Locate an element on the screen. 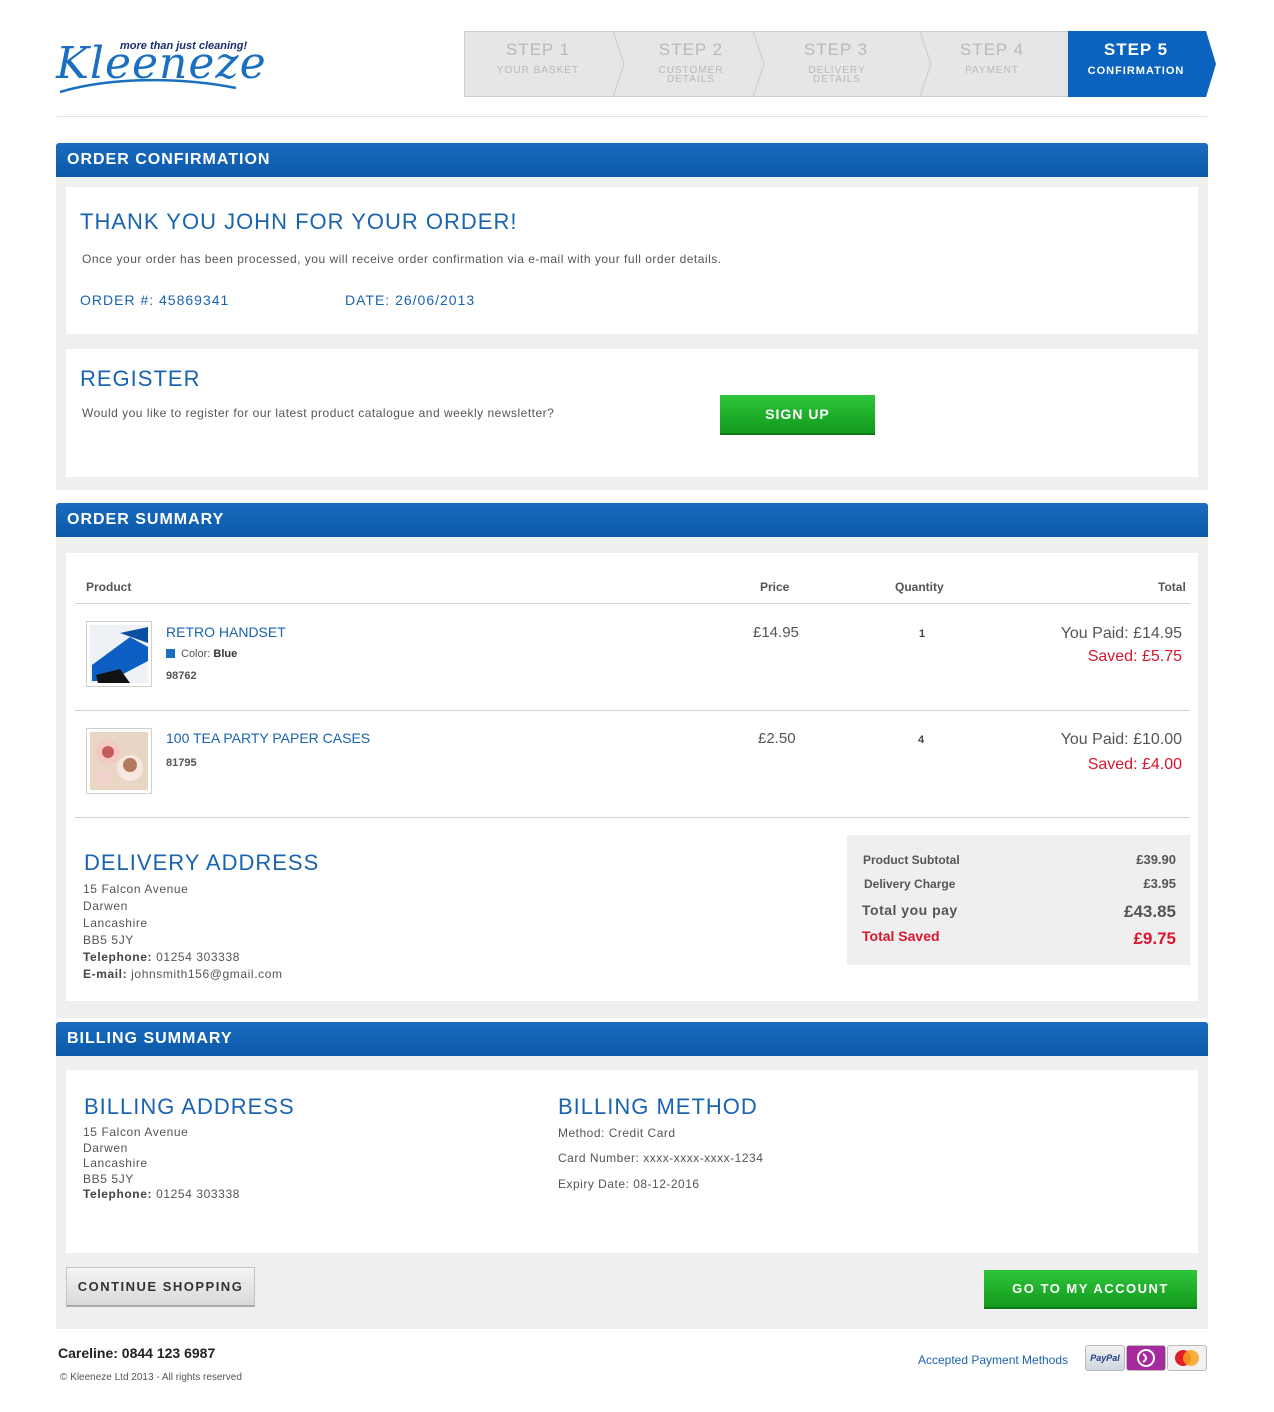 The width and height of the screenshot is (1274, 1412). retro-handset-image-icon is located at coordinates (119, 654).